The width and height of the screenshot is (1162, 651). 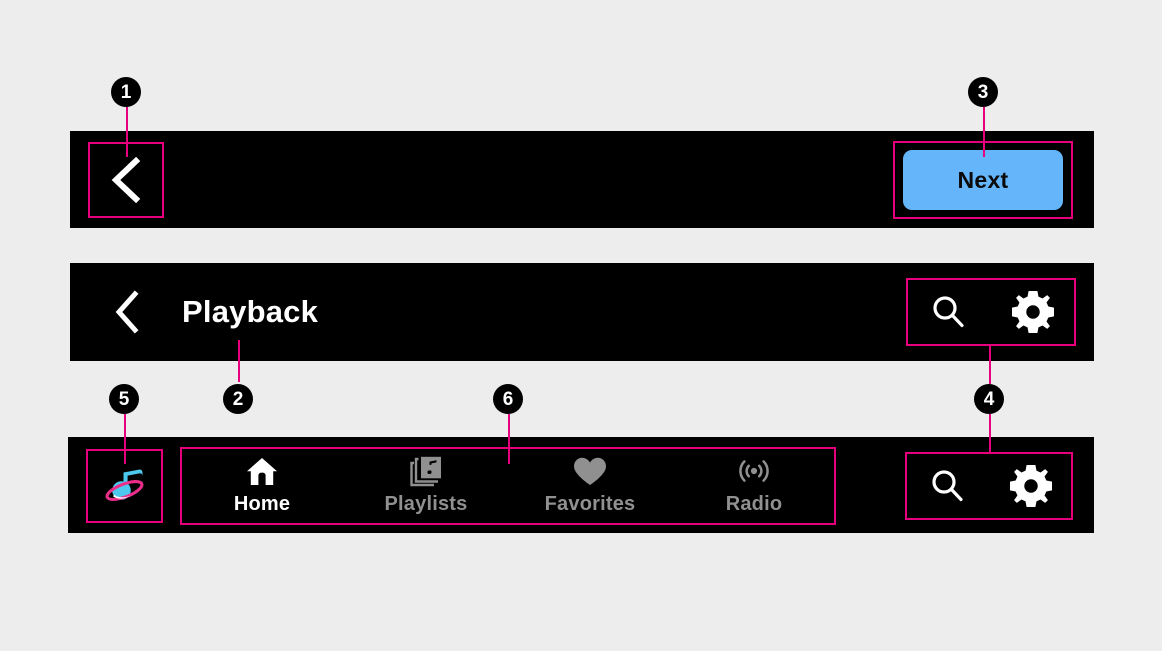 I want to click on page-title: Playback, so click(x=250, y=311).